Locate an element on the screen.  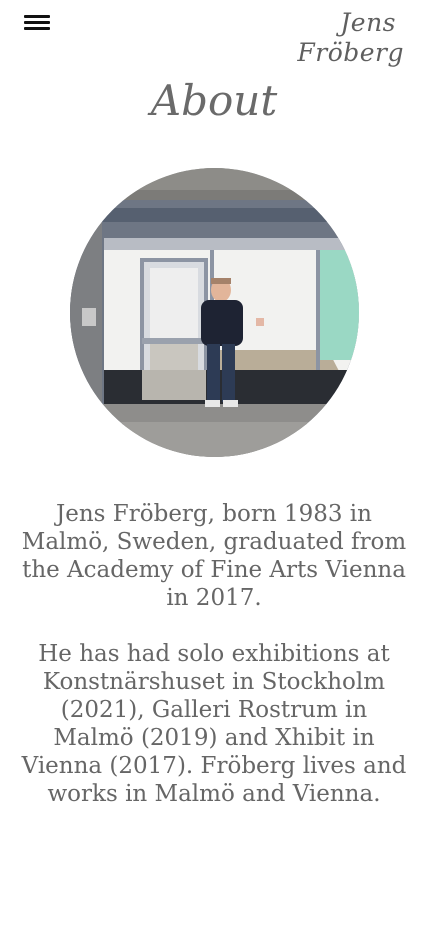
page-title: About is located at coordinates (214, 100).